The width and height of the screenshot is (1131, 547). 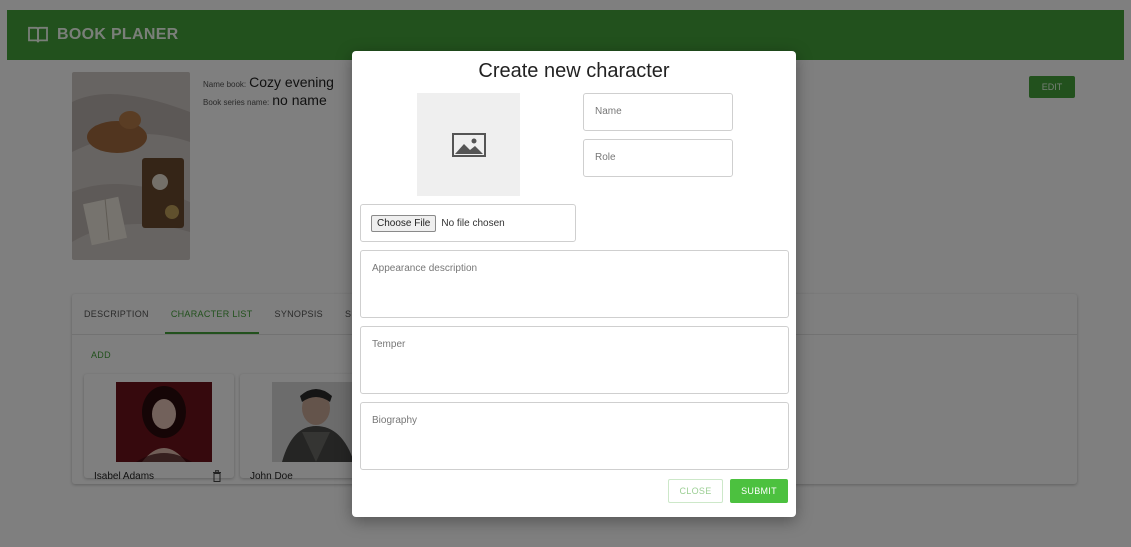 I want to click on choose-file-button: Choose File, so click(x=404, y=223).